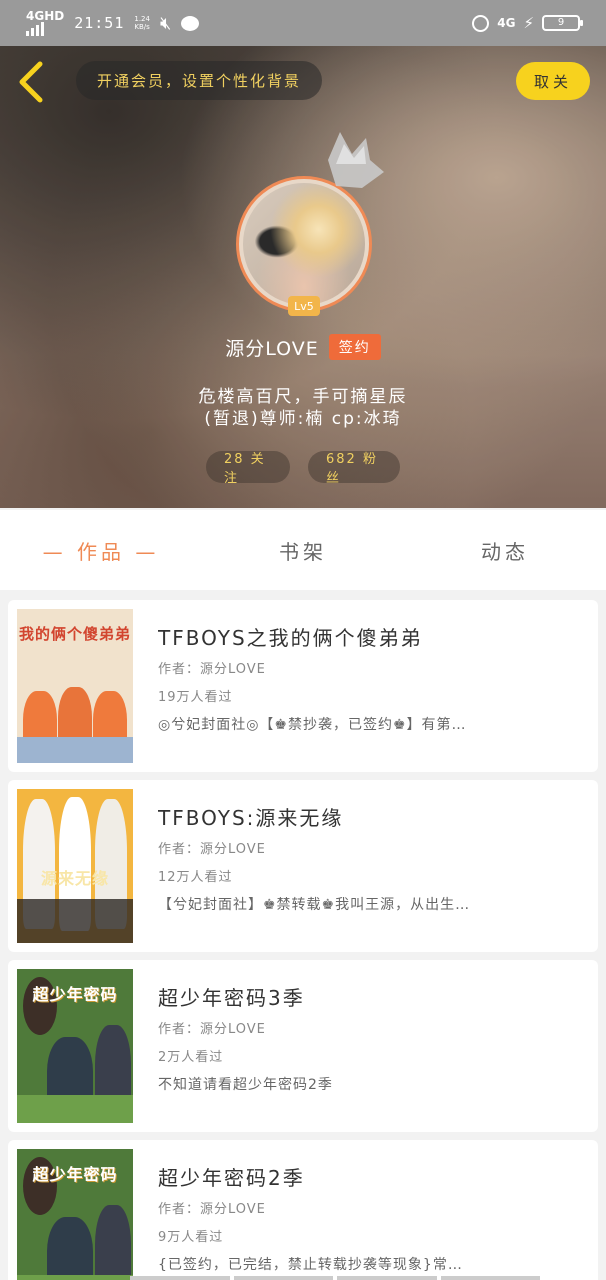 This screenshot has width=606, height=1280. I want to click on network-speed: 1.24 KB/s, so click(142, 23).